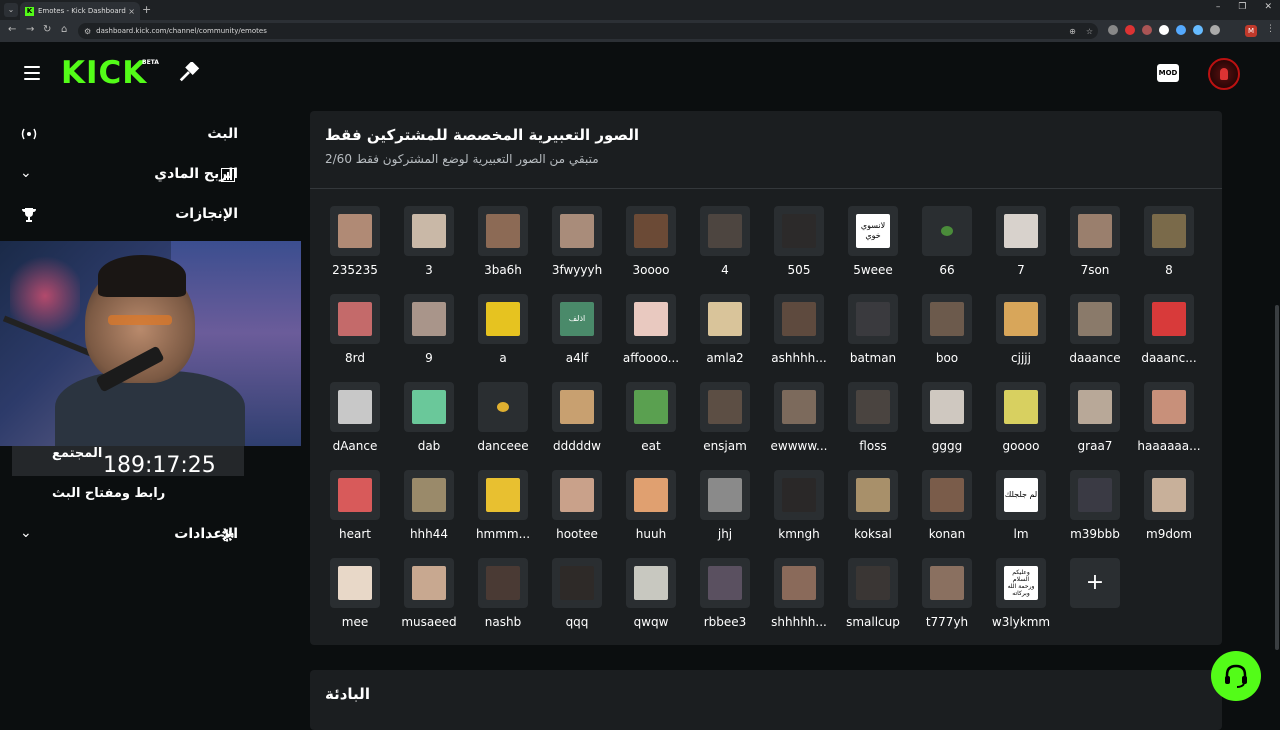 This screenshot has width=1280, height=730. Describe the element at coordinates (355, 510) in the screenshot. I see `emote-tile: heart` at that location.